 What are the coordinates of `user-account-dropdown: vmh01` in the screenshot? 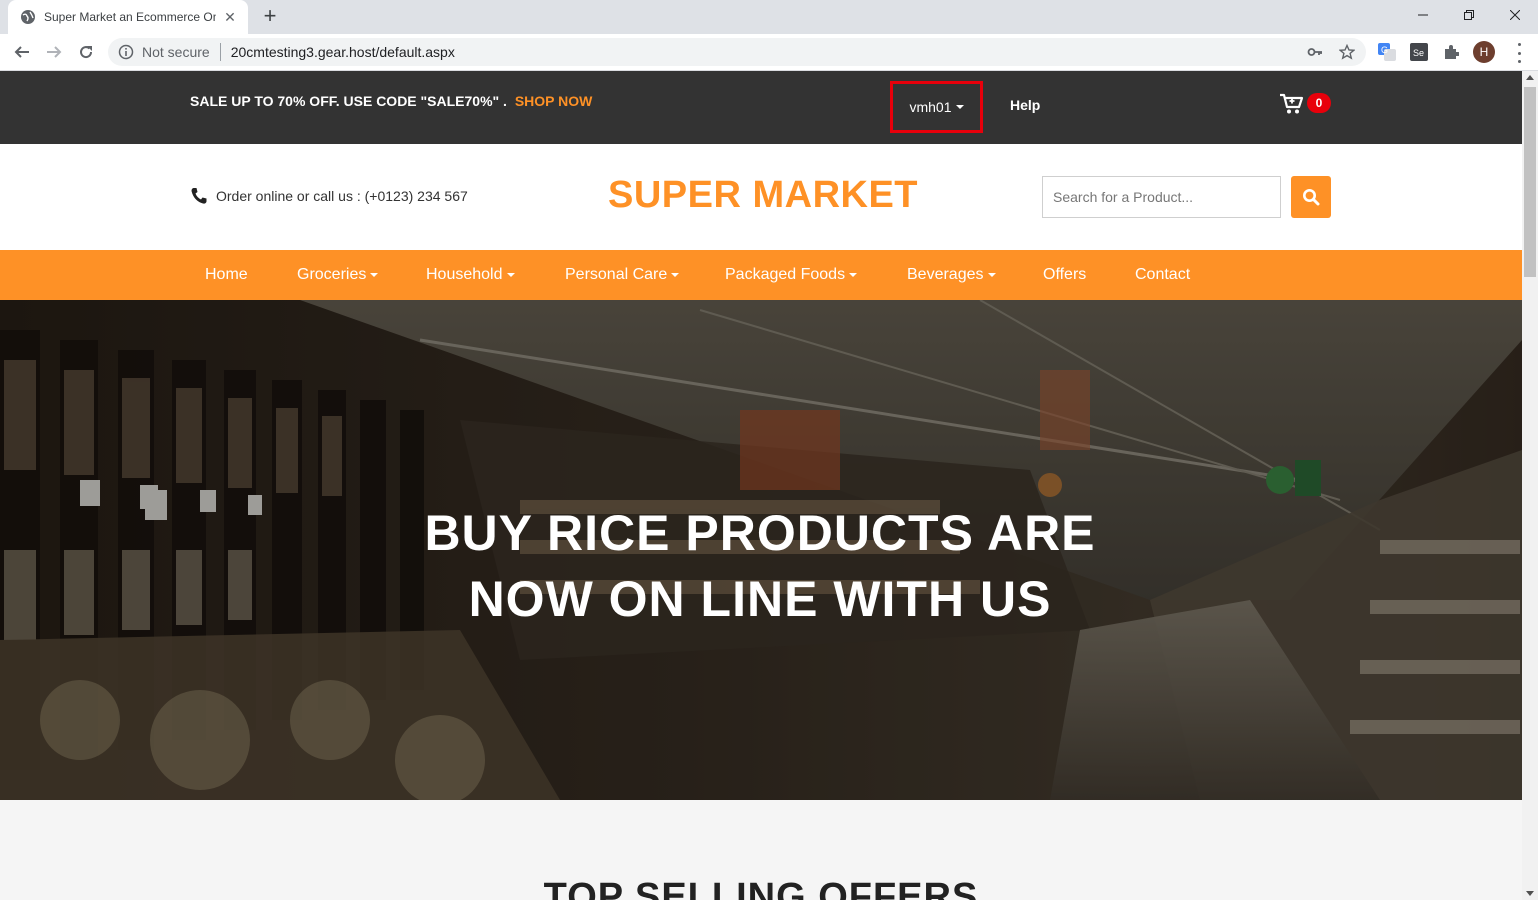 It's located at (936, 107).